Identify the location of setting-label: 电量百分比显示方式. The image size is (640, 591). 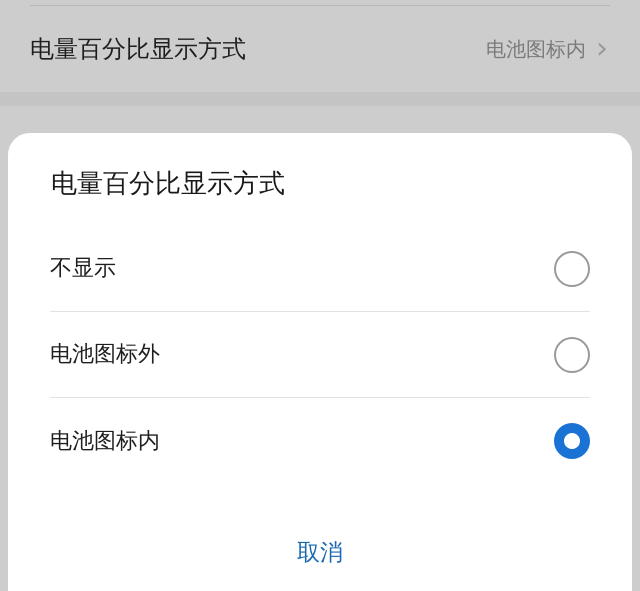
(138, 49).